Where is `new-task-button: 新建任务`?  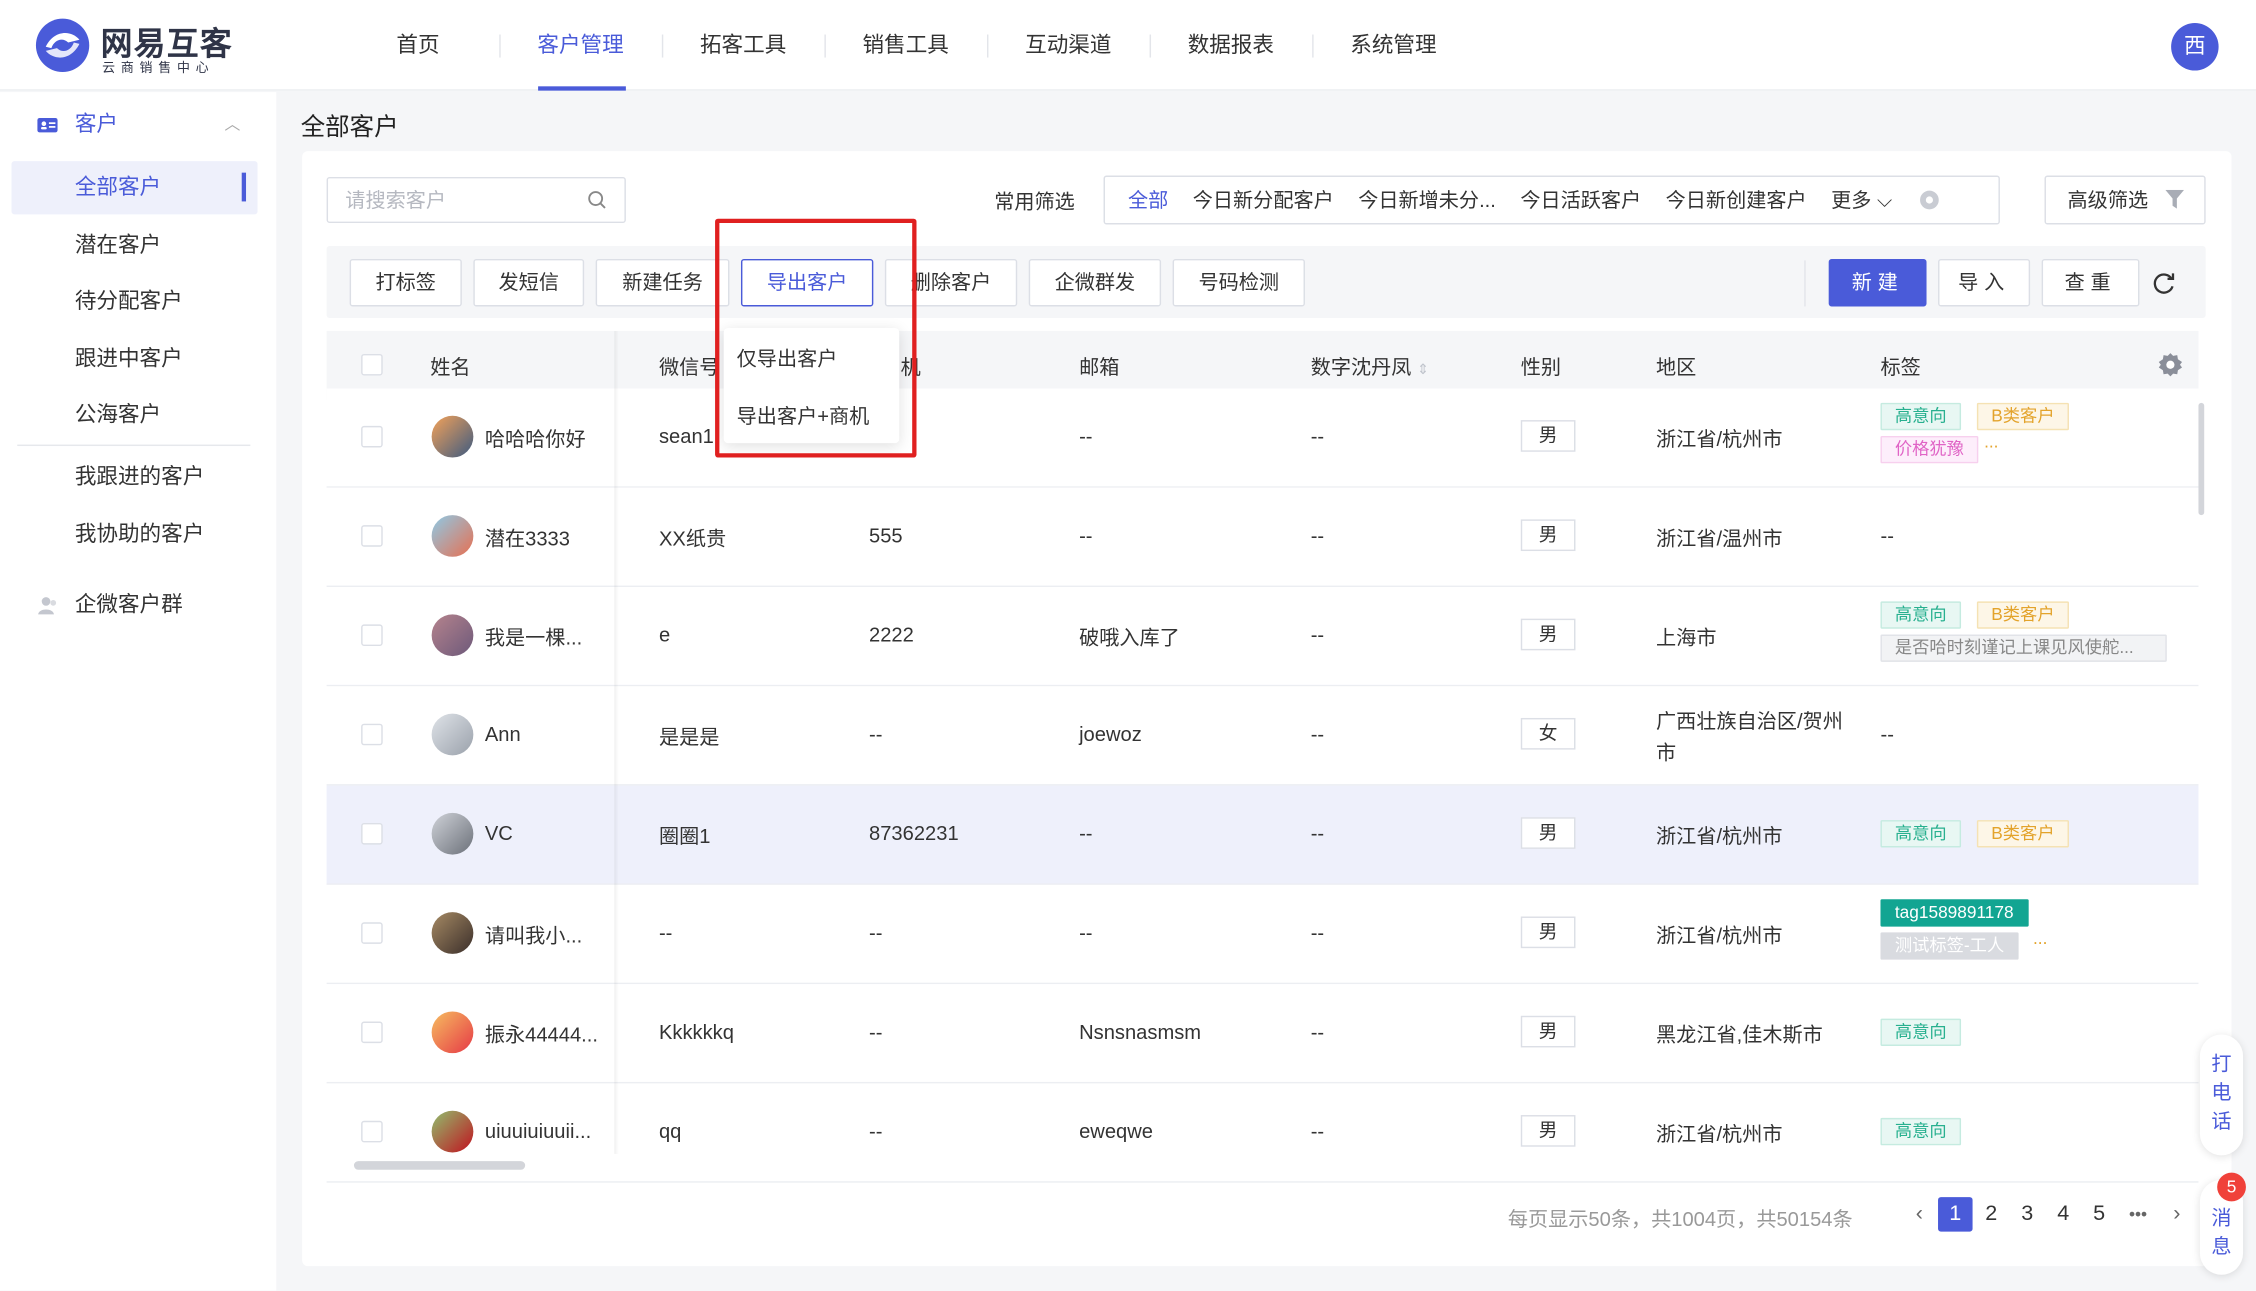 new-task-button: 新建任务 is located at coordinates (662, 282).